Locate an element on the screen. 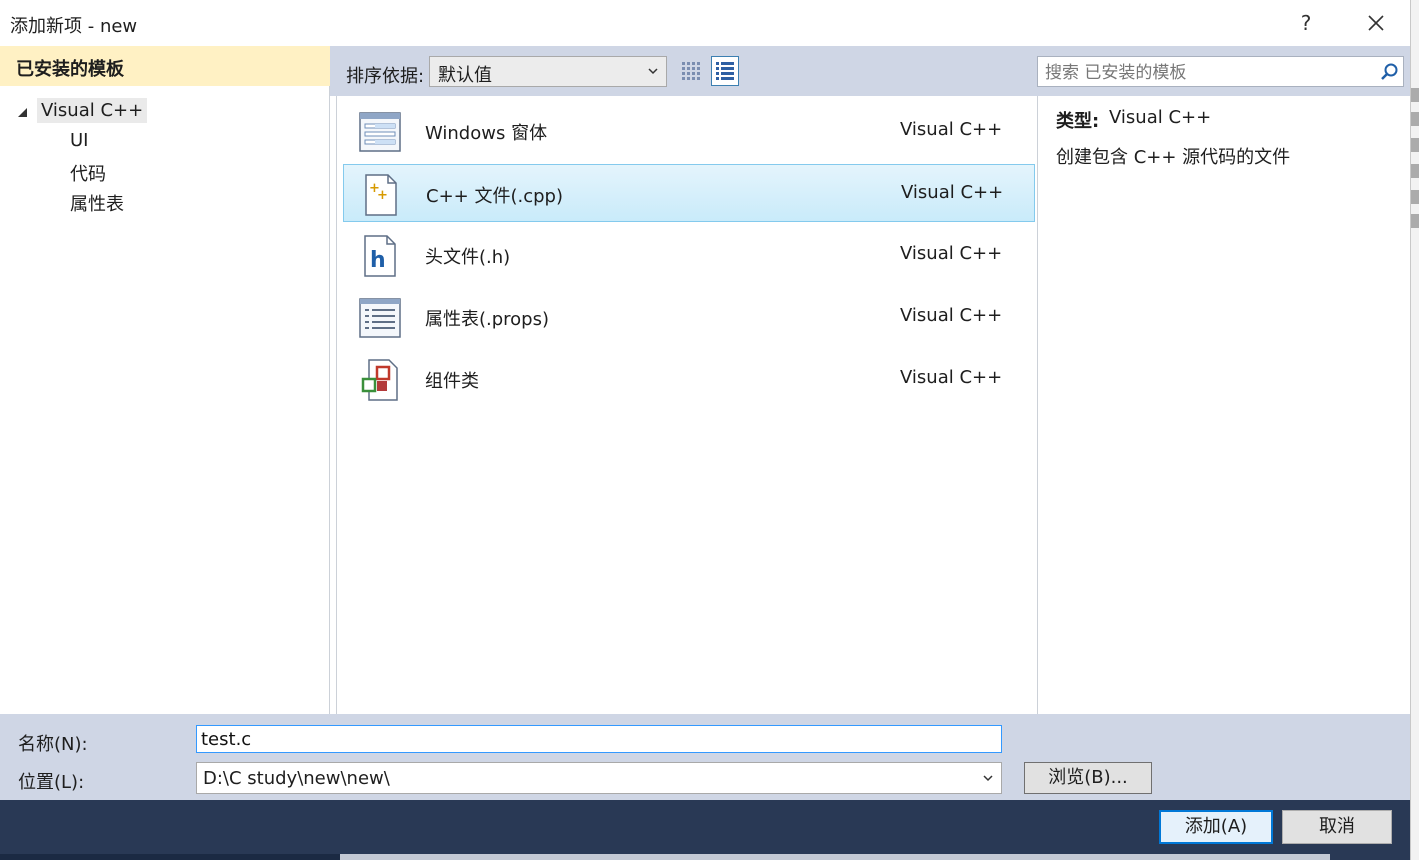 The image size is (1419, 860). help-button: ? is located at coordinates (1306, 23).